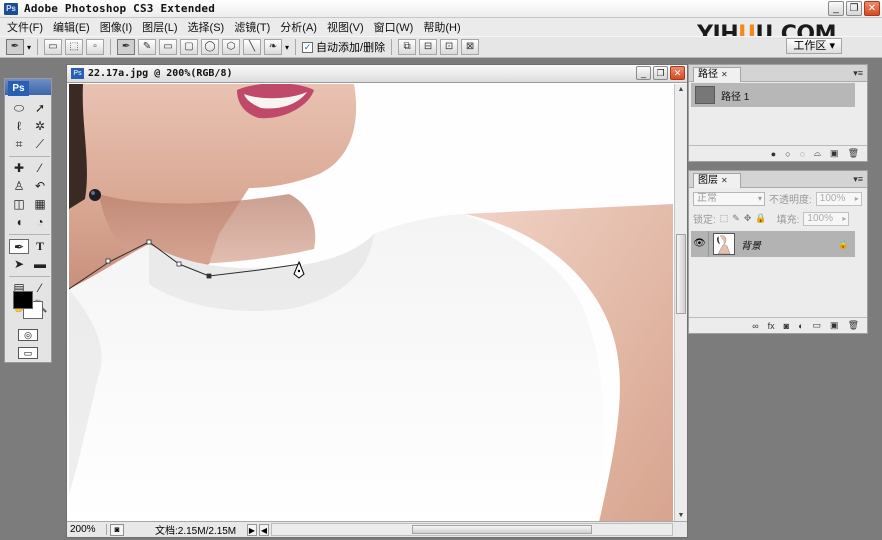 This screenshot has height=540, width=882. I want to click on menu-filter: 滤镜(T), so click(254, 27).